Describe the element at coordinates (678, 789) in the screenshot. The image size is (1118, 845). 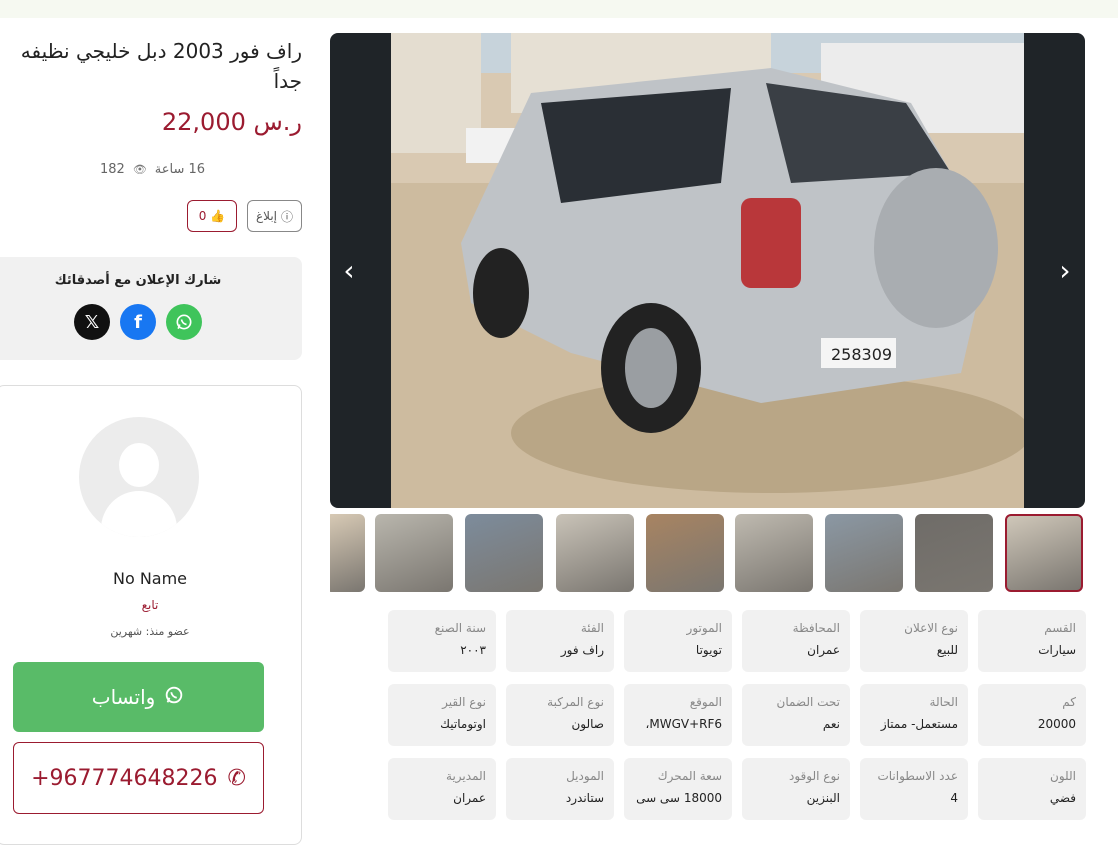
I see `spec-item: سعة المحرك 18000 سى سى` at that location.